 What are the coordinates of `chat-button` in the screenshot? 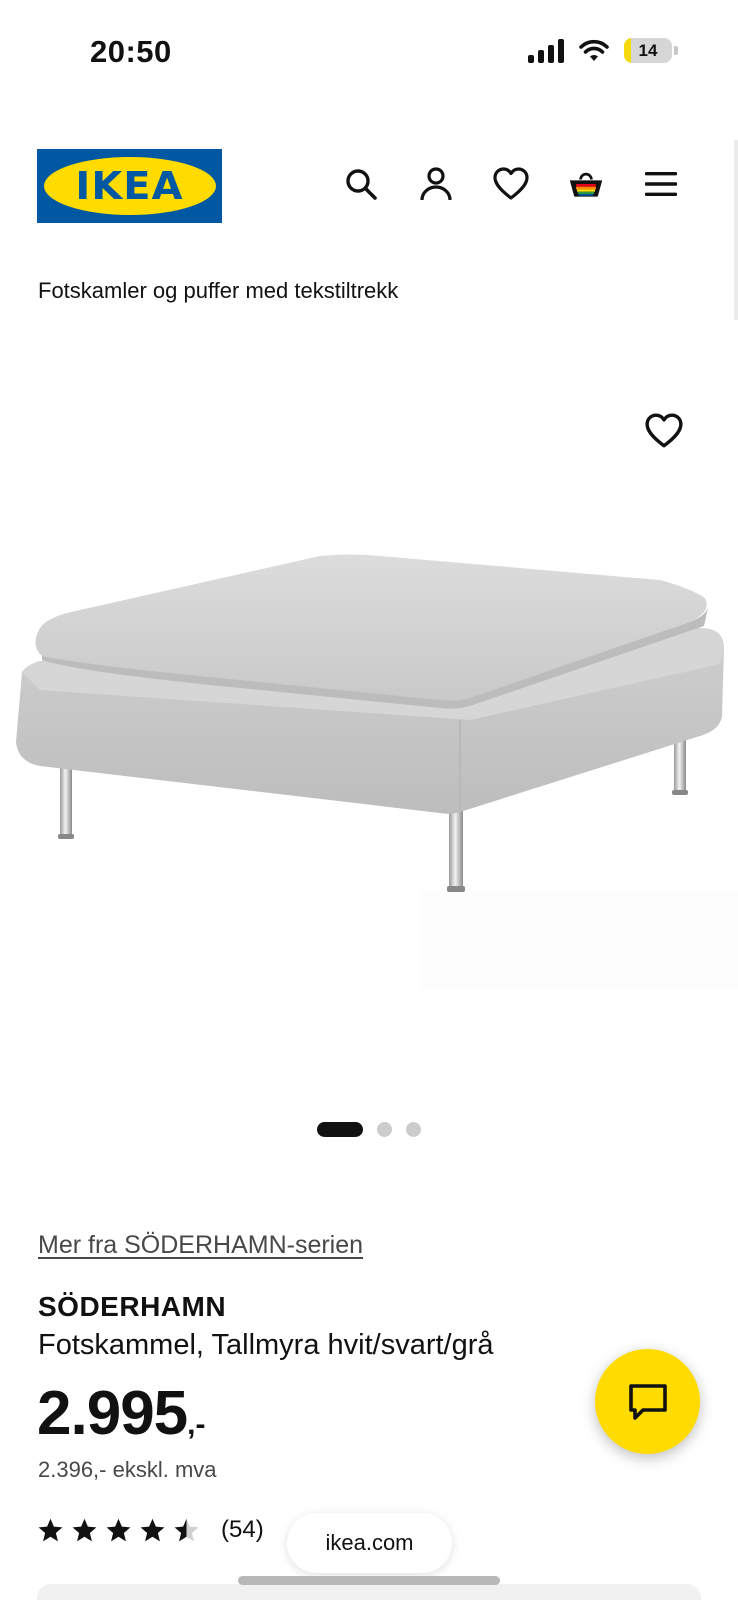 It's located at (647, 1401).